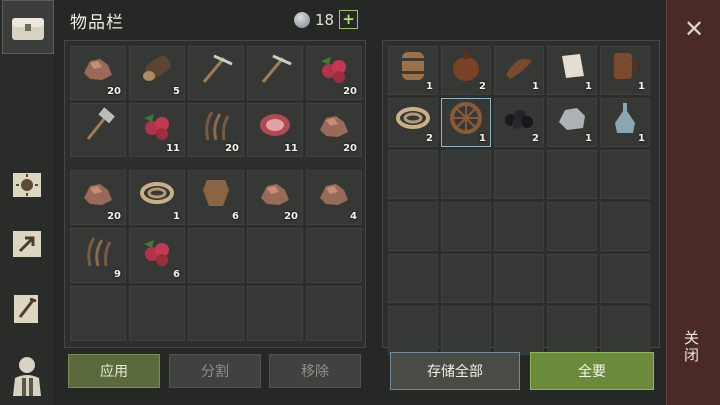 The height and width of the screenshot is (405, 720). I want to click on character-tab, so click(27, 376).